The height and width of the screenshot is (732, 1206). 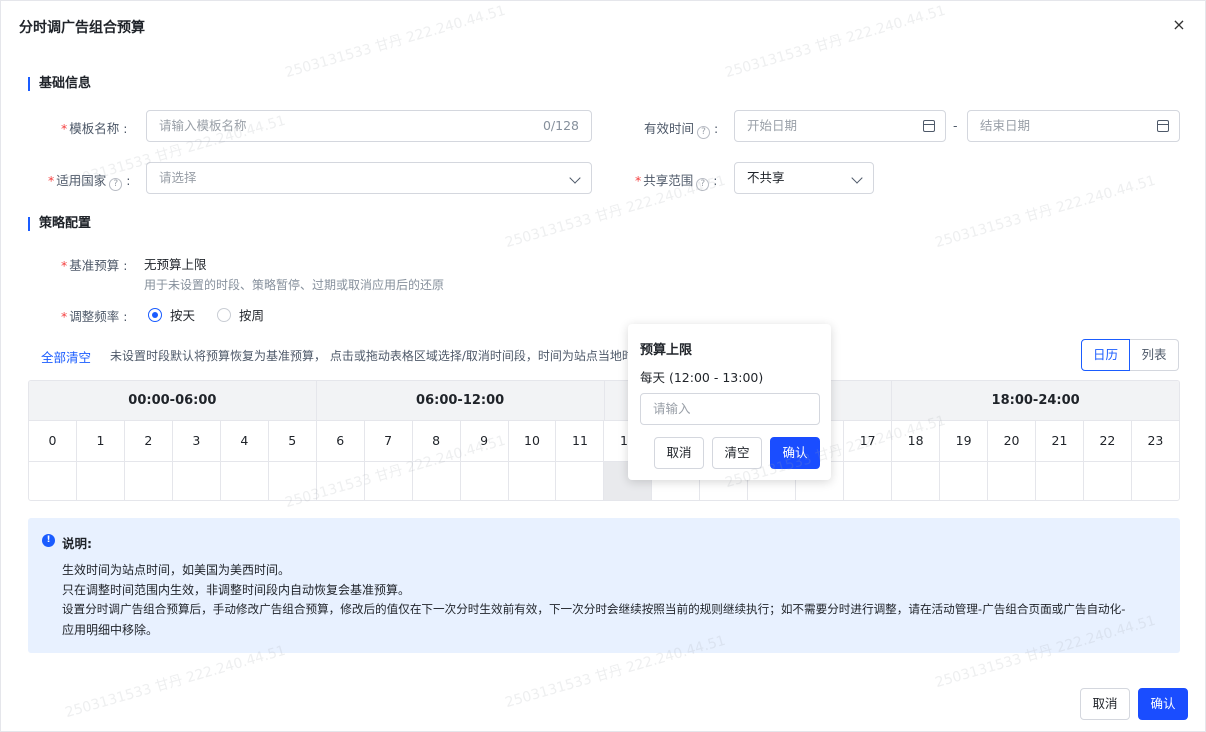 I want to click on start-date-input: 开始日期, so click(x=840, y=126).